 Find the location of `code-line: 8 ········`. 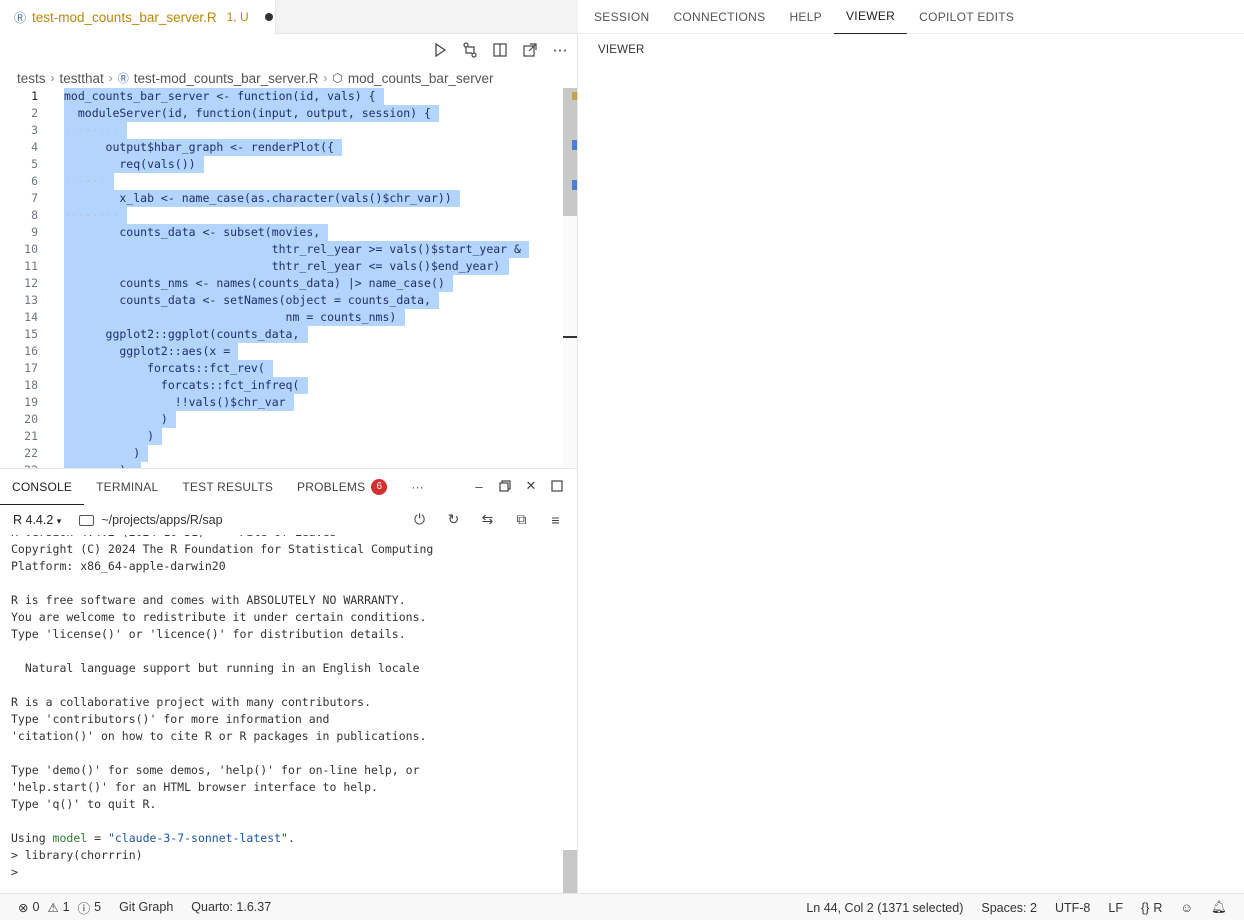

code-line: 8 ········ is located at coordinates (281, 215).